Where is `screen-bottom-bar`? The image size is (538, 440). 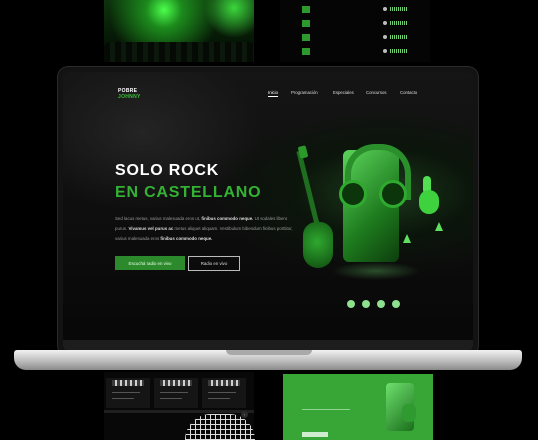
screen-bottom-bar is located at coordinates (268, 345).